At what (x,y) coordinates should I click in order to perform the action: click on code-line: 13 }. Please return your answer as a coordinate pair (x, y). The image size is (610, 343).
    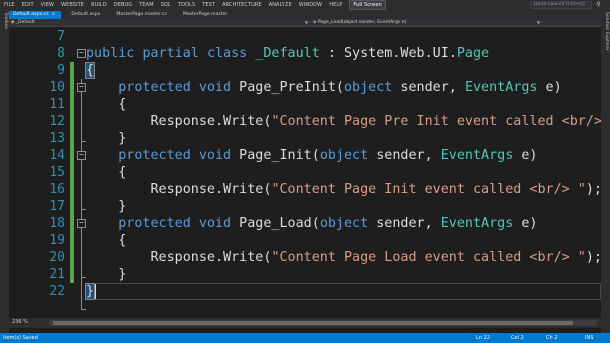
    Looking at the image, I should click on (305, 138).